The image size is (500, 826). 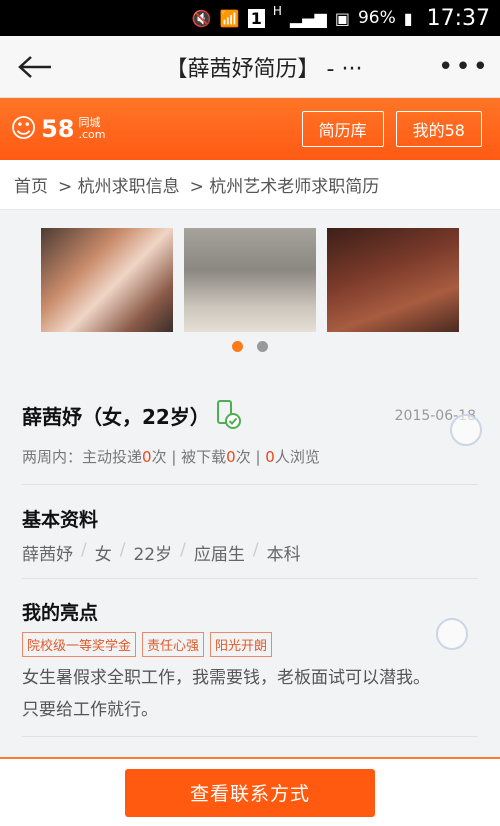 I want to click on breadcrumb-art-teacher: > 杭州艺术老师求职简历, so click(x=285, y=184).